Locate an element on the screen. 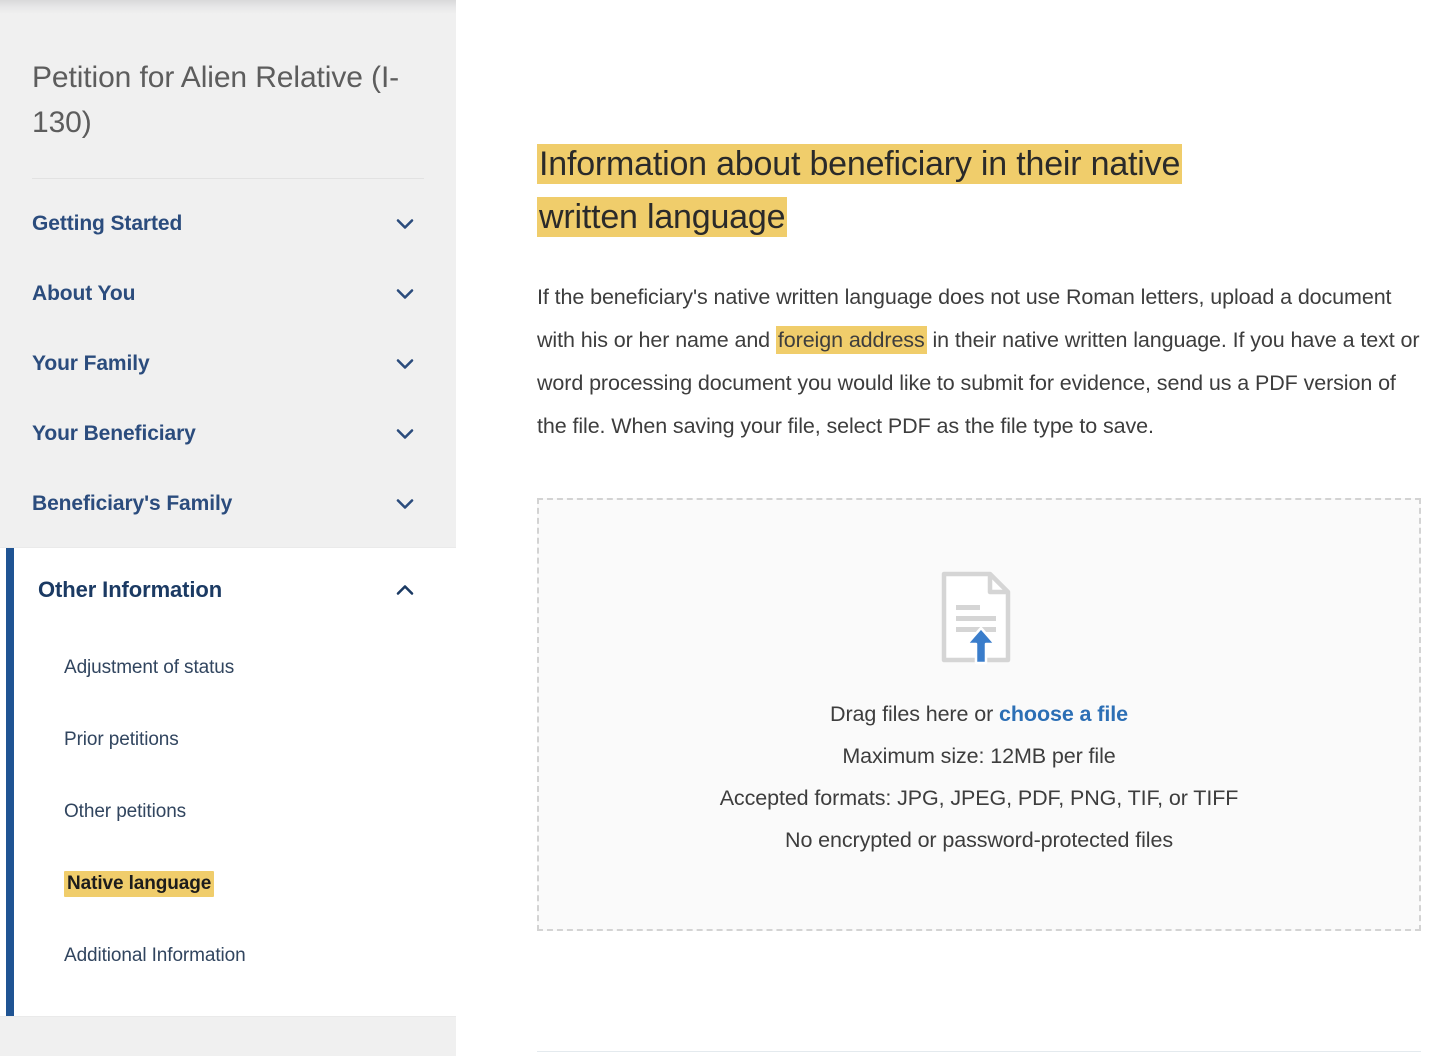 Image resolution: width=1456 pixels, height=1056 pixels. sidebar-item-your-family: Your Family is located at coordinates (228, 364).